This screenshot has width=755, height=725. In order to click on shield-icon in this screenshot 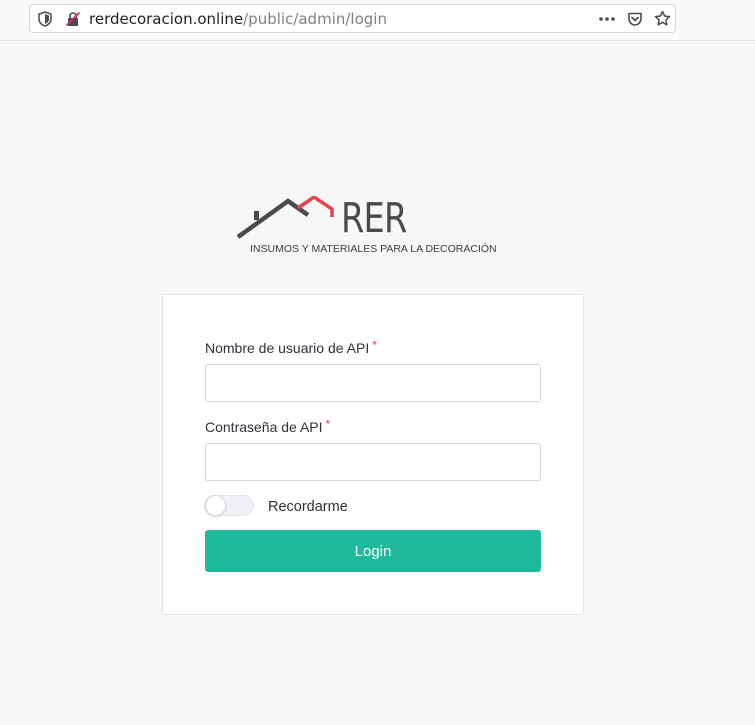, I will do `click(45, 19)`.